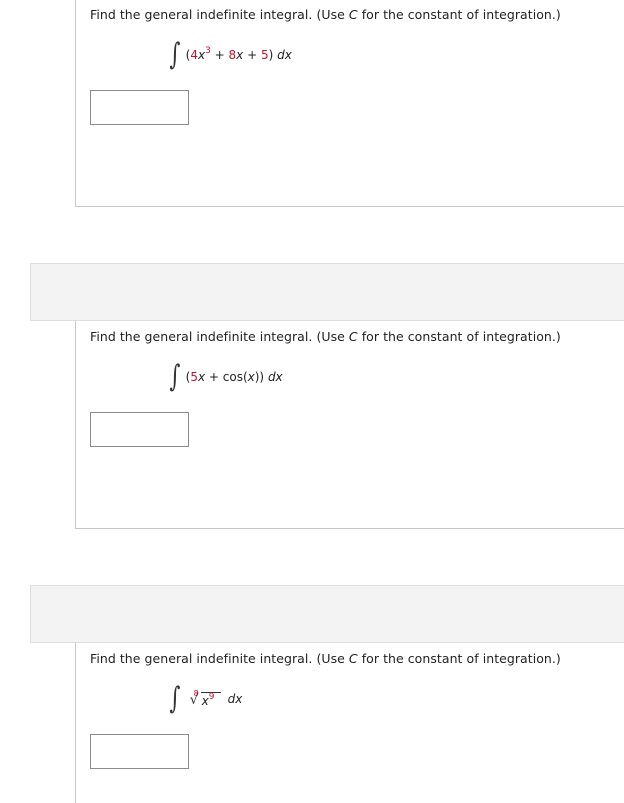 The image size is (624, 803). I want to click on question-2-integral: ∫ (5x + cos(x)) dx, so click(225, 376).